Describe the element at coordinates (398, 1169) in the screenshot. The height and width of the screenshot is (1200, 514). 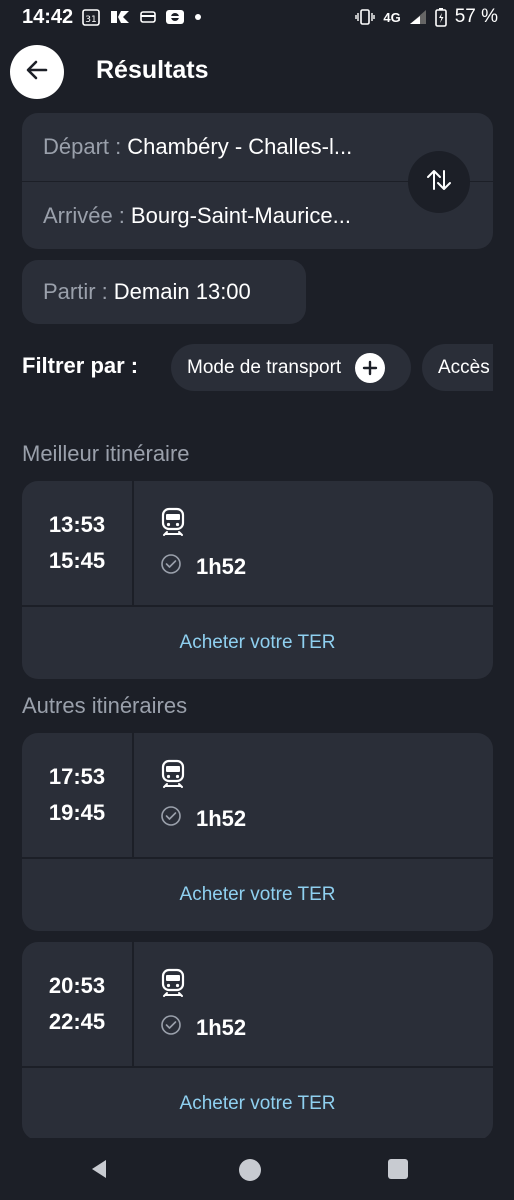
I see `nav-recents-icon` at that location.